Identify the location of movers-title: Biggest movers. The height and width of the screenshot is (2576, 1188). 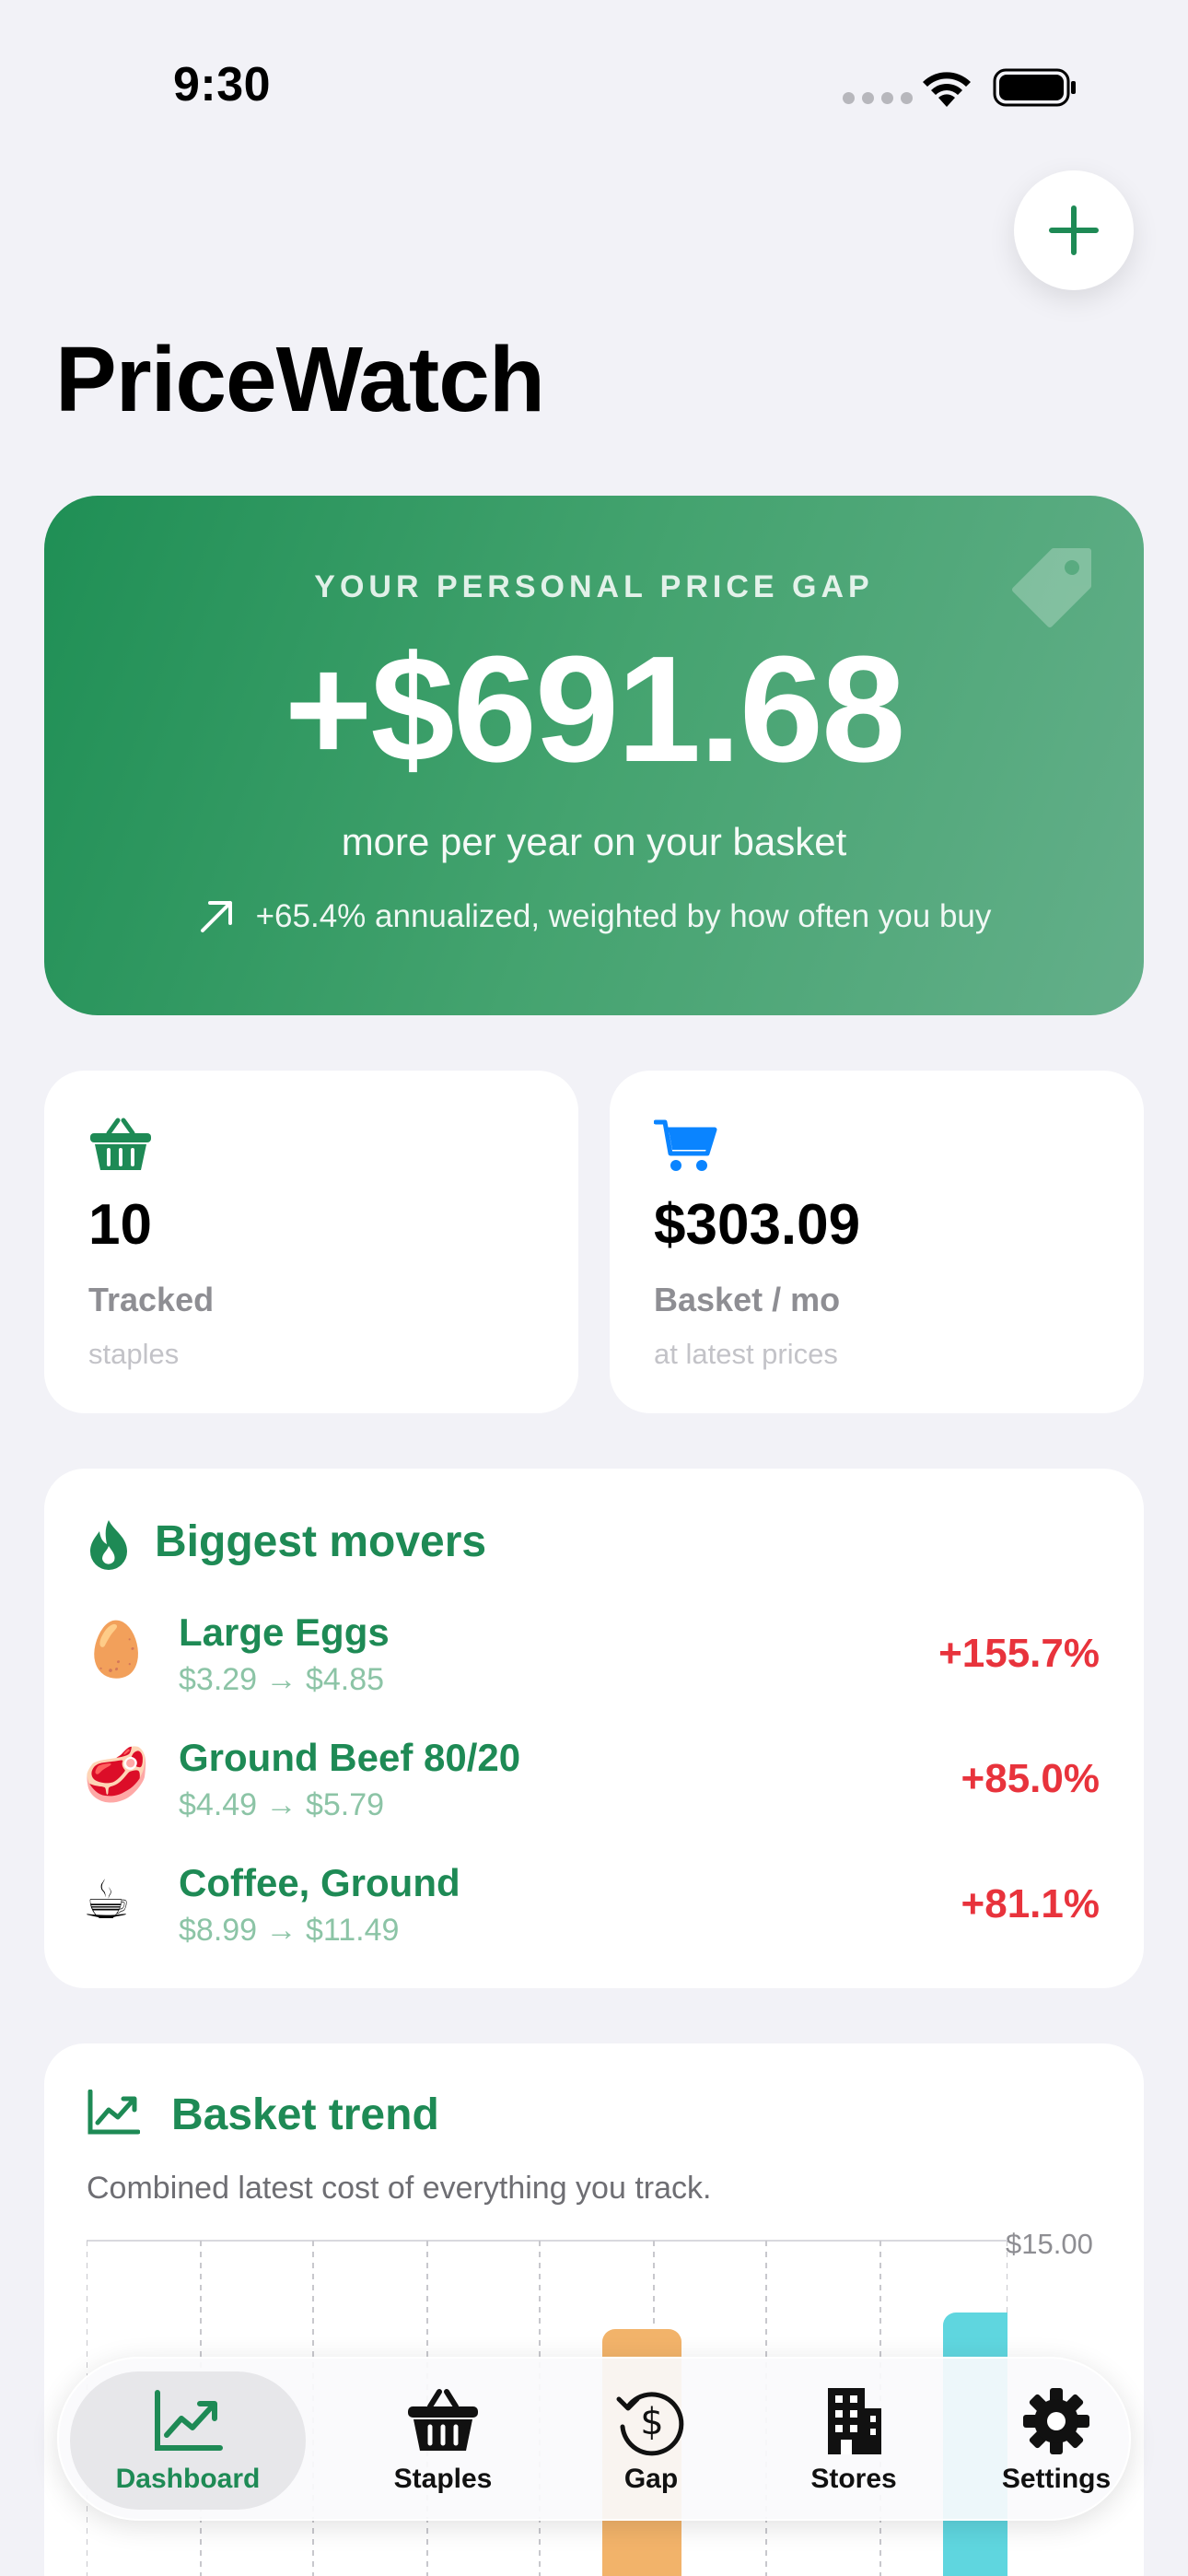
(321, 1541).